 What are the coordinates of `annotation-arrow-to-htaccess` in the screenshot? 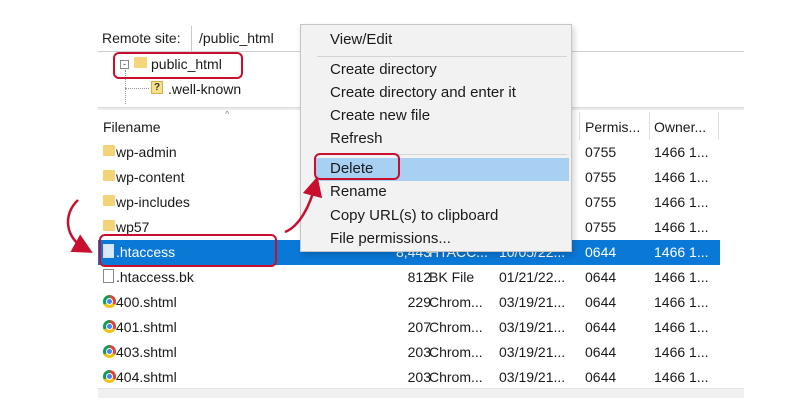 It's located at (79, 226).